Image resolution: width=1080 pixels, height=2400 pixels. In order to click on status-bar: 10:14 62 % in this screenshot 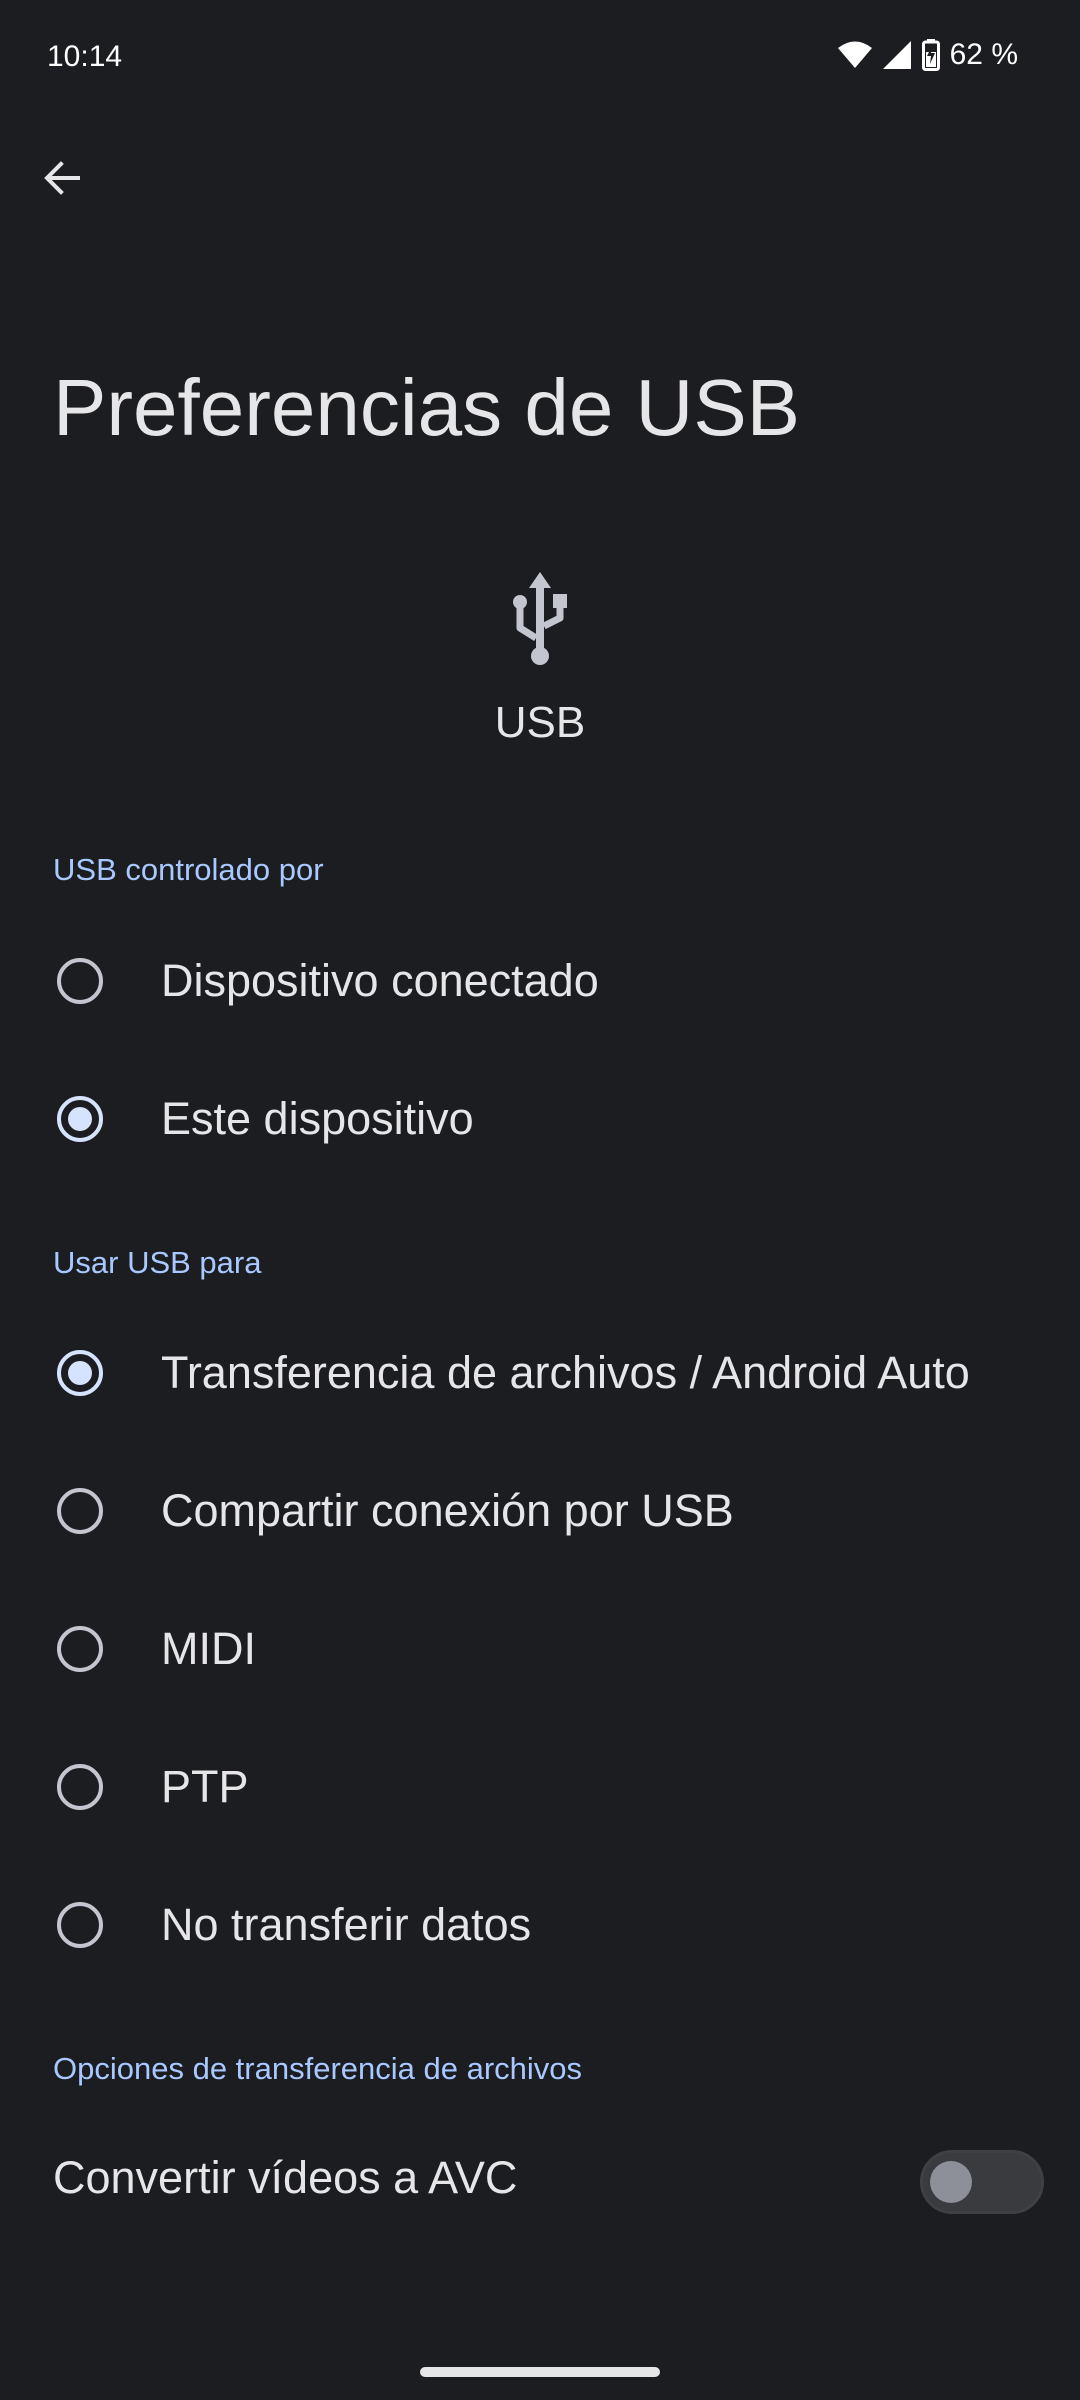, I will do `click(540, 60)`.